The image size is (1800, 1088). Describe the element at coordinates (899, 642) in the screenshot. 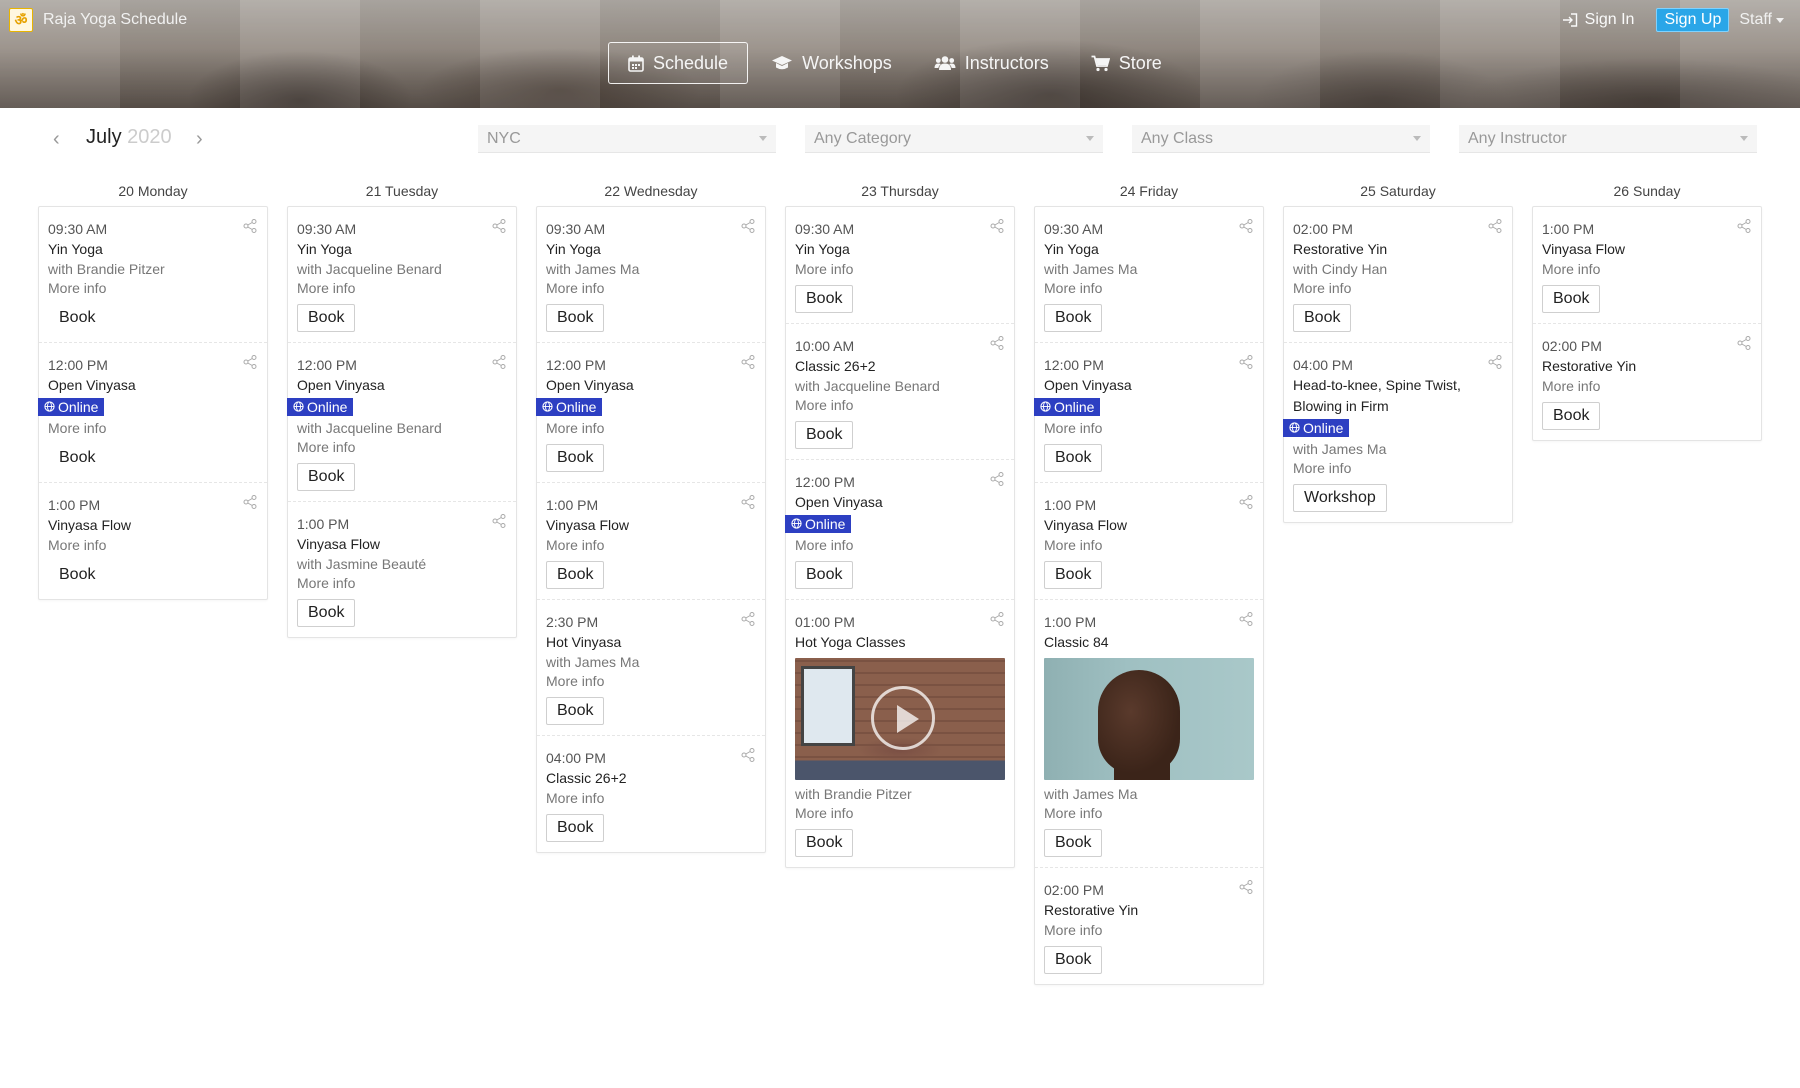

I see `class-name: Hot Yoga Classes` at that location.